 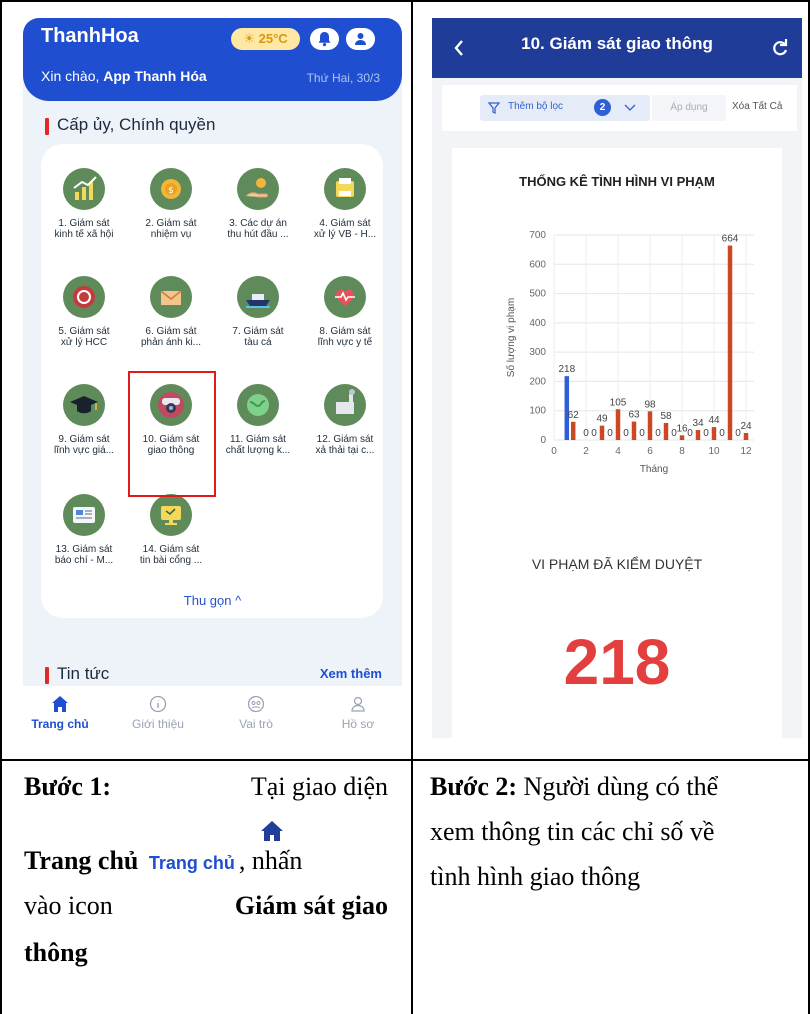 I want to click on chart-growth-icon, so click(x=84, y=189).